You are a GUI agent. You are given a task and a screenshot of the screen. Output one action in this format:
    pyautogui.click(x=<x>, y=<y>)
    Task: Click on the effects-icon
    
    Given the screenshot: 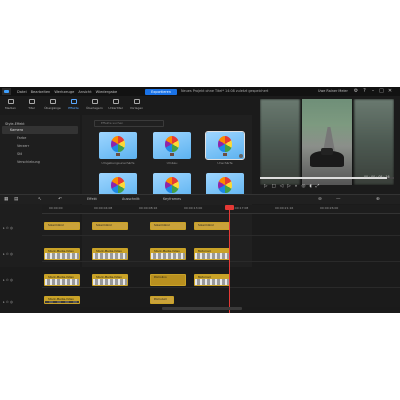 What is the action you would take?
    pyautogui.click(x=73, y=101)
    